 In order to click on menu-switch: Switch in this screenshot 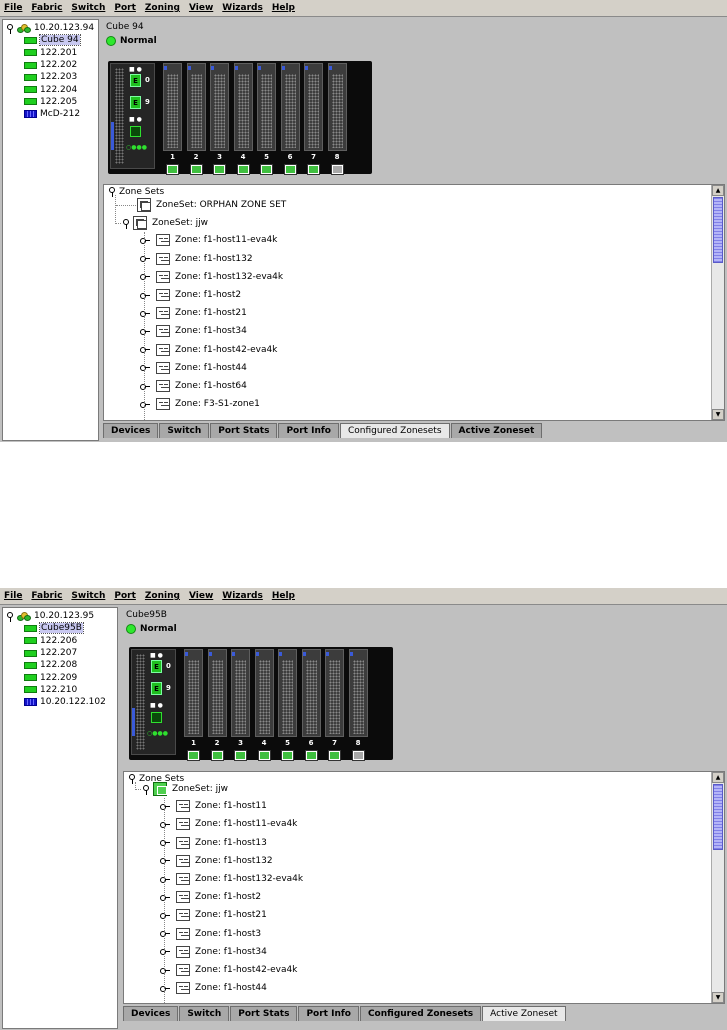, I will do `click(88, 596)`.